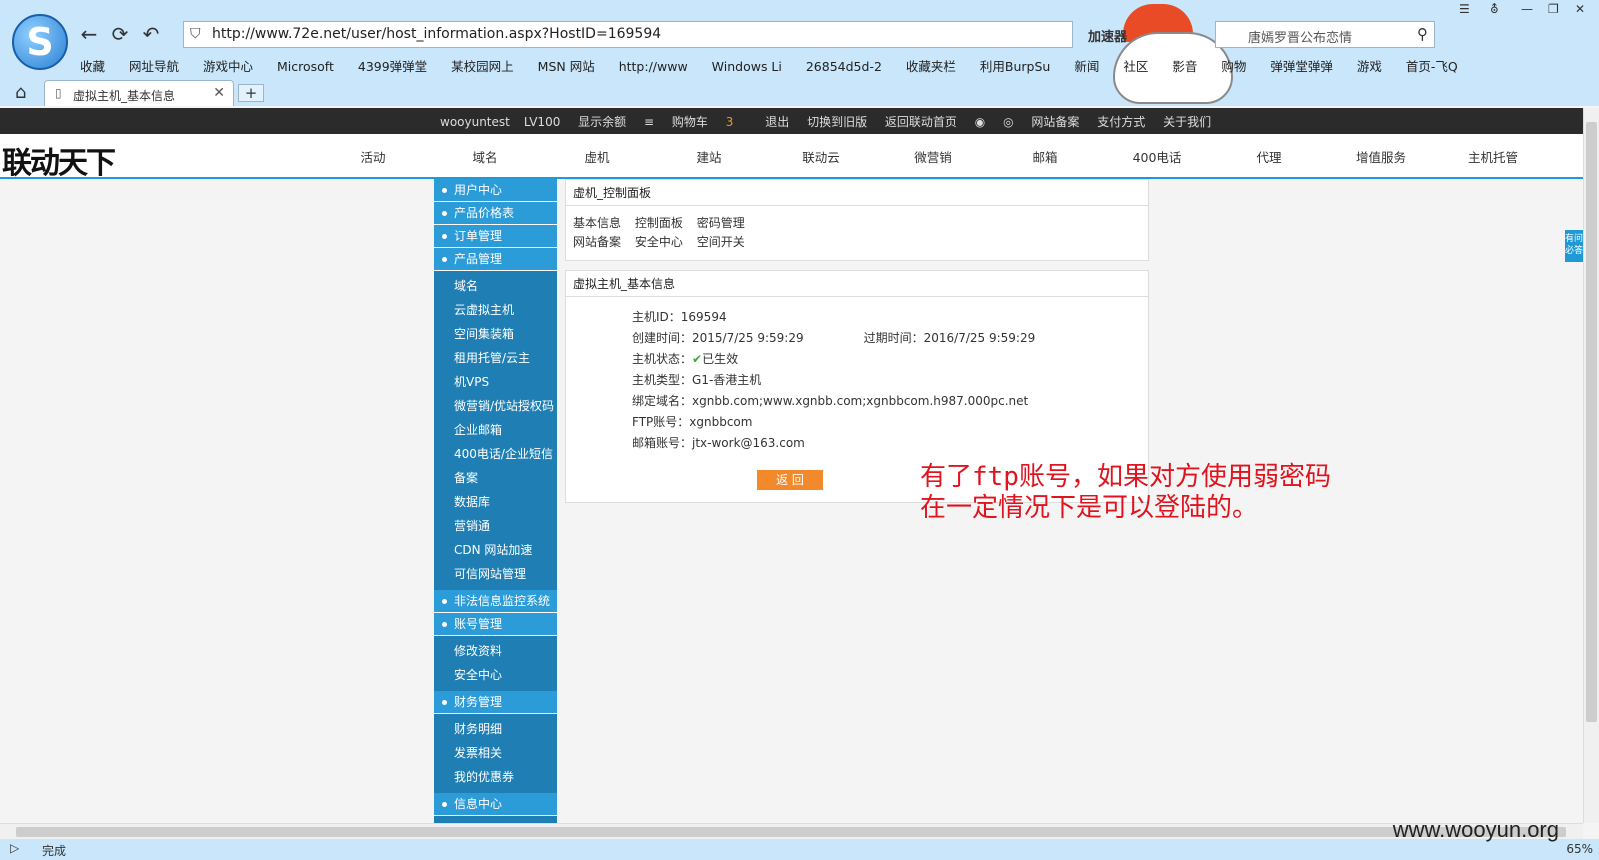 This screenshot has height=860, width=1599. Describe the element at coordinates (777, 121) in the screenshot. I see `logout-link: 退出` at that location.